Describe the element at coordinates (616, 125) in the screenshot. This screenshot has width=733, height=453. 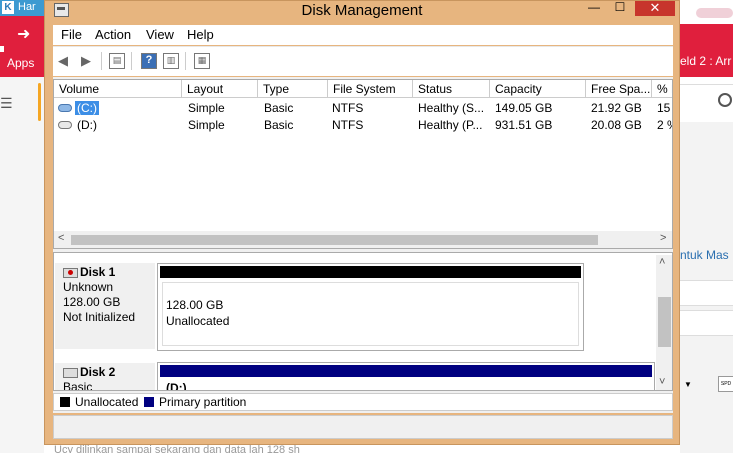
I see `volume-free-space: 20.08 GB` at that location.